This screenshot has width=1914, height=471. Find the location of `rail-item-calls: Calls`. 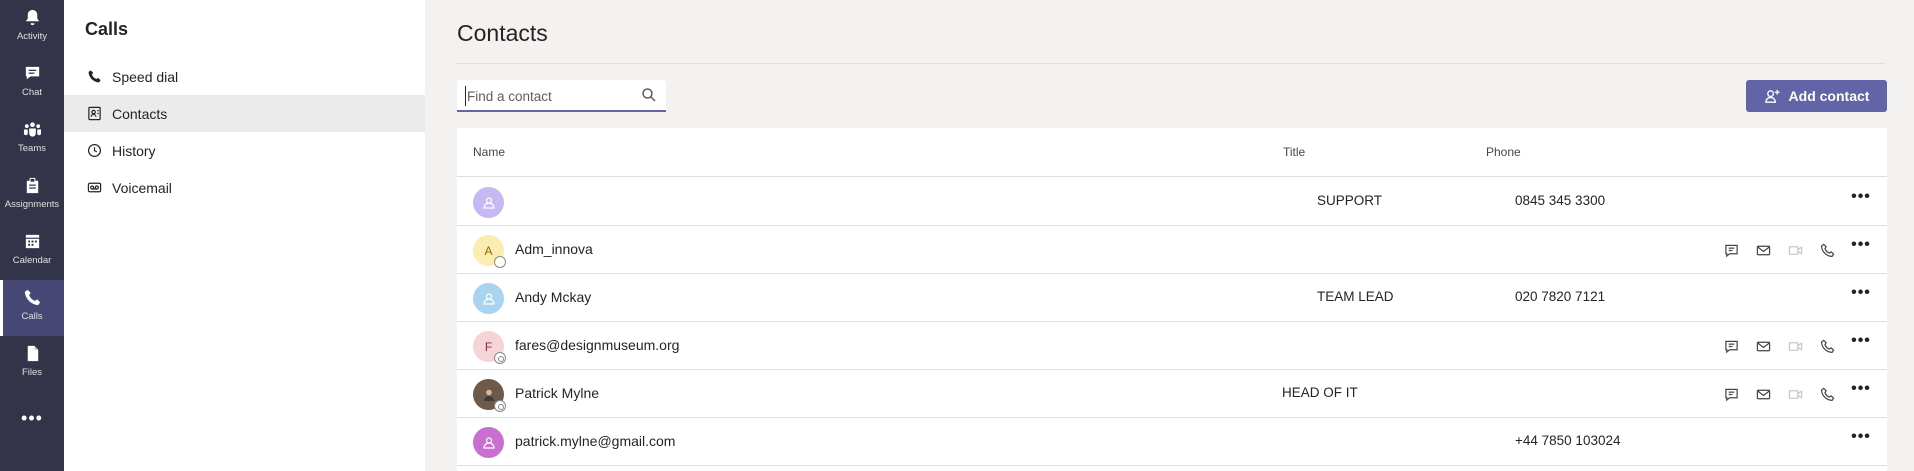

rail-item-calls: Calls is located at coordinates (32, 308).